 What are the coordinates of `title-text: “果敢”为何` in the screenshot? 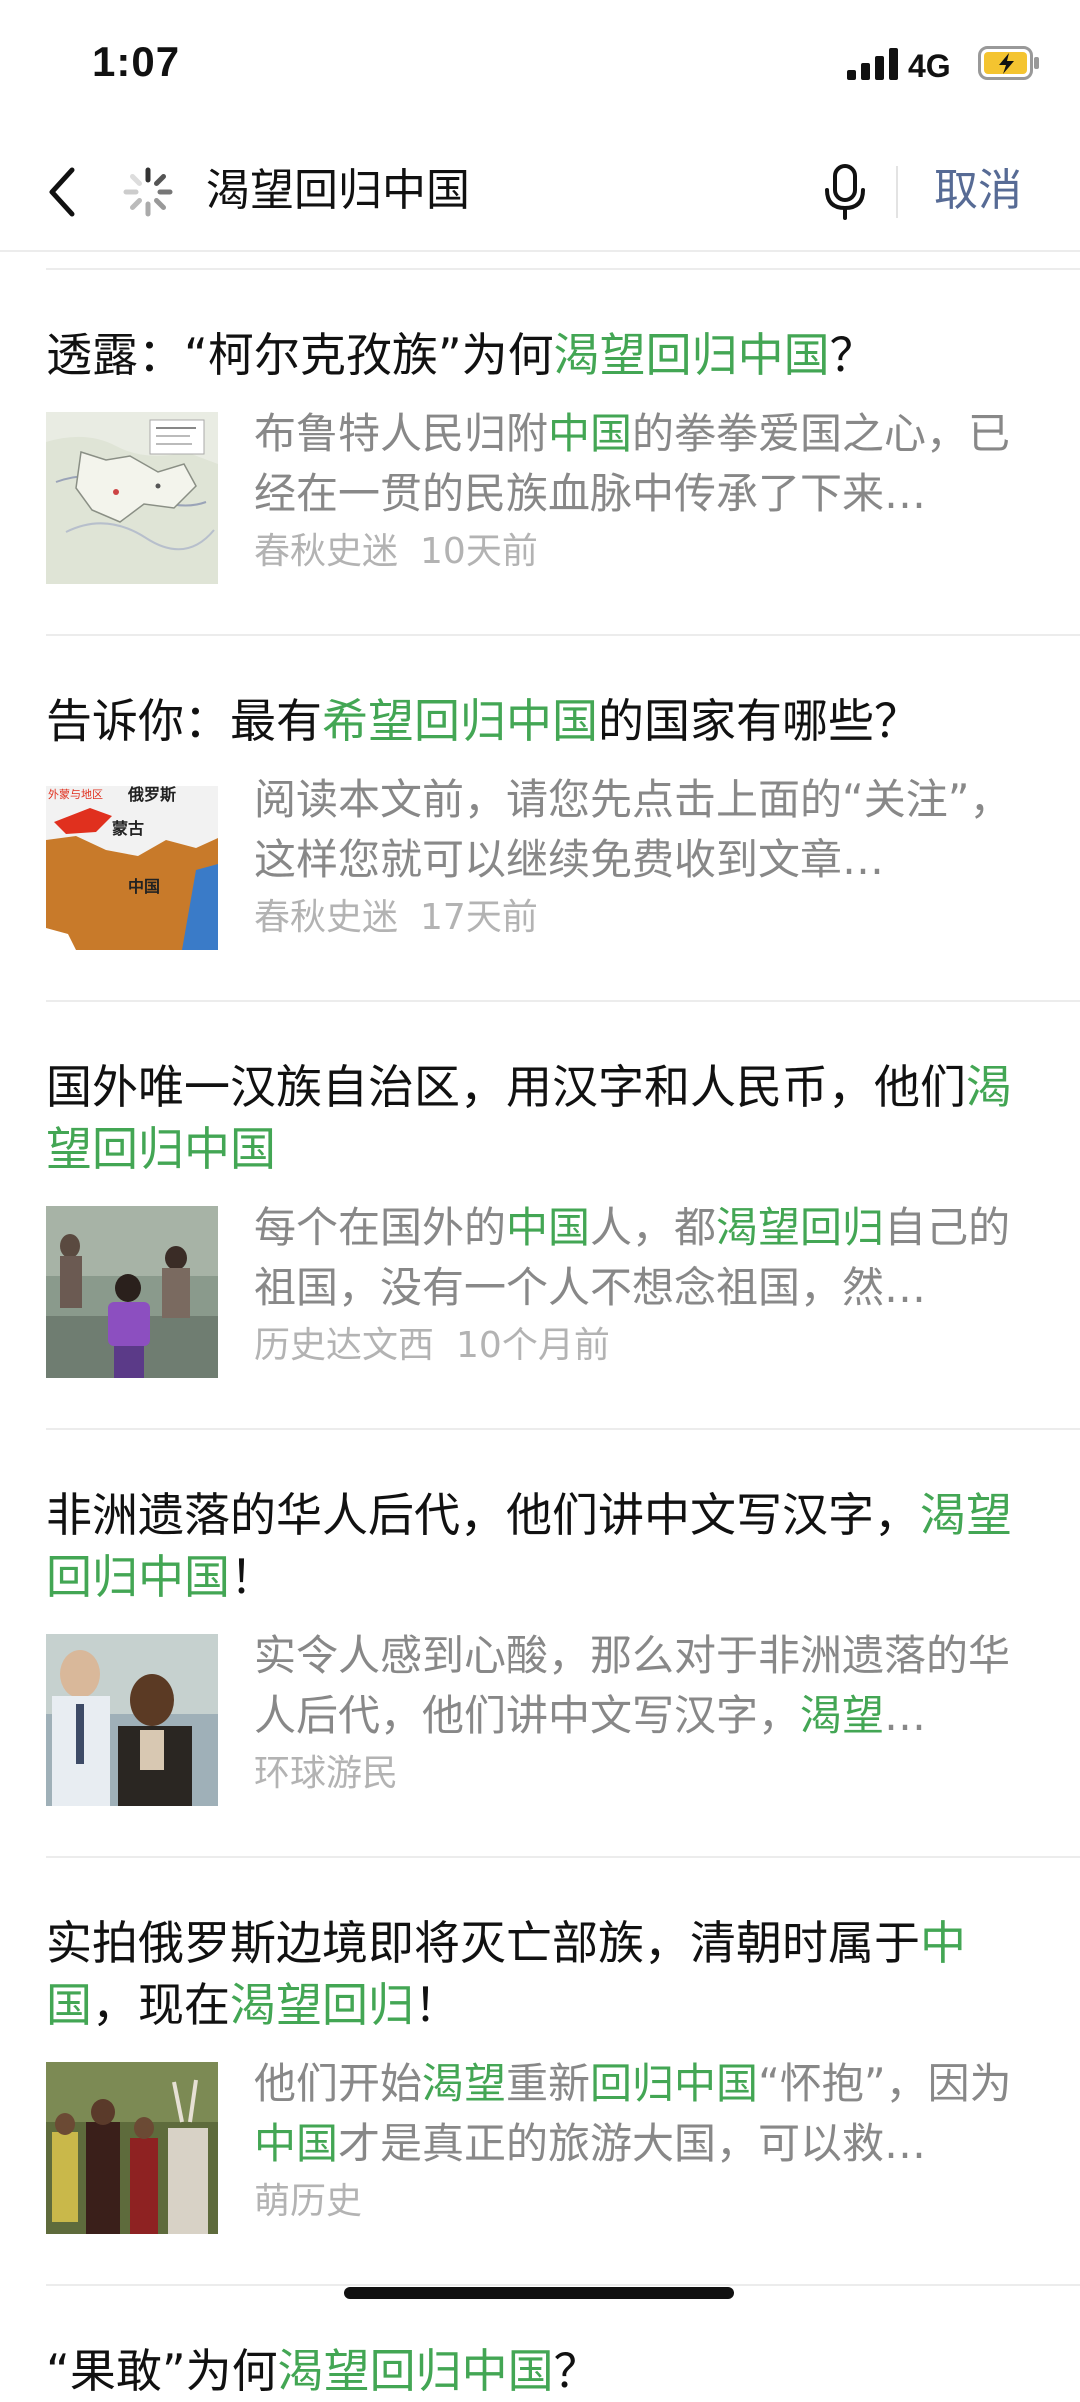 It's located at (162, 2371).